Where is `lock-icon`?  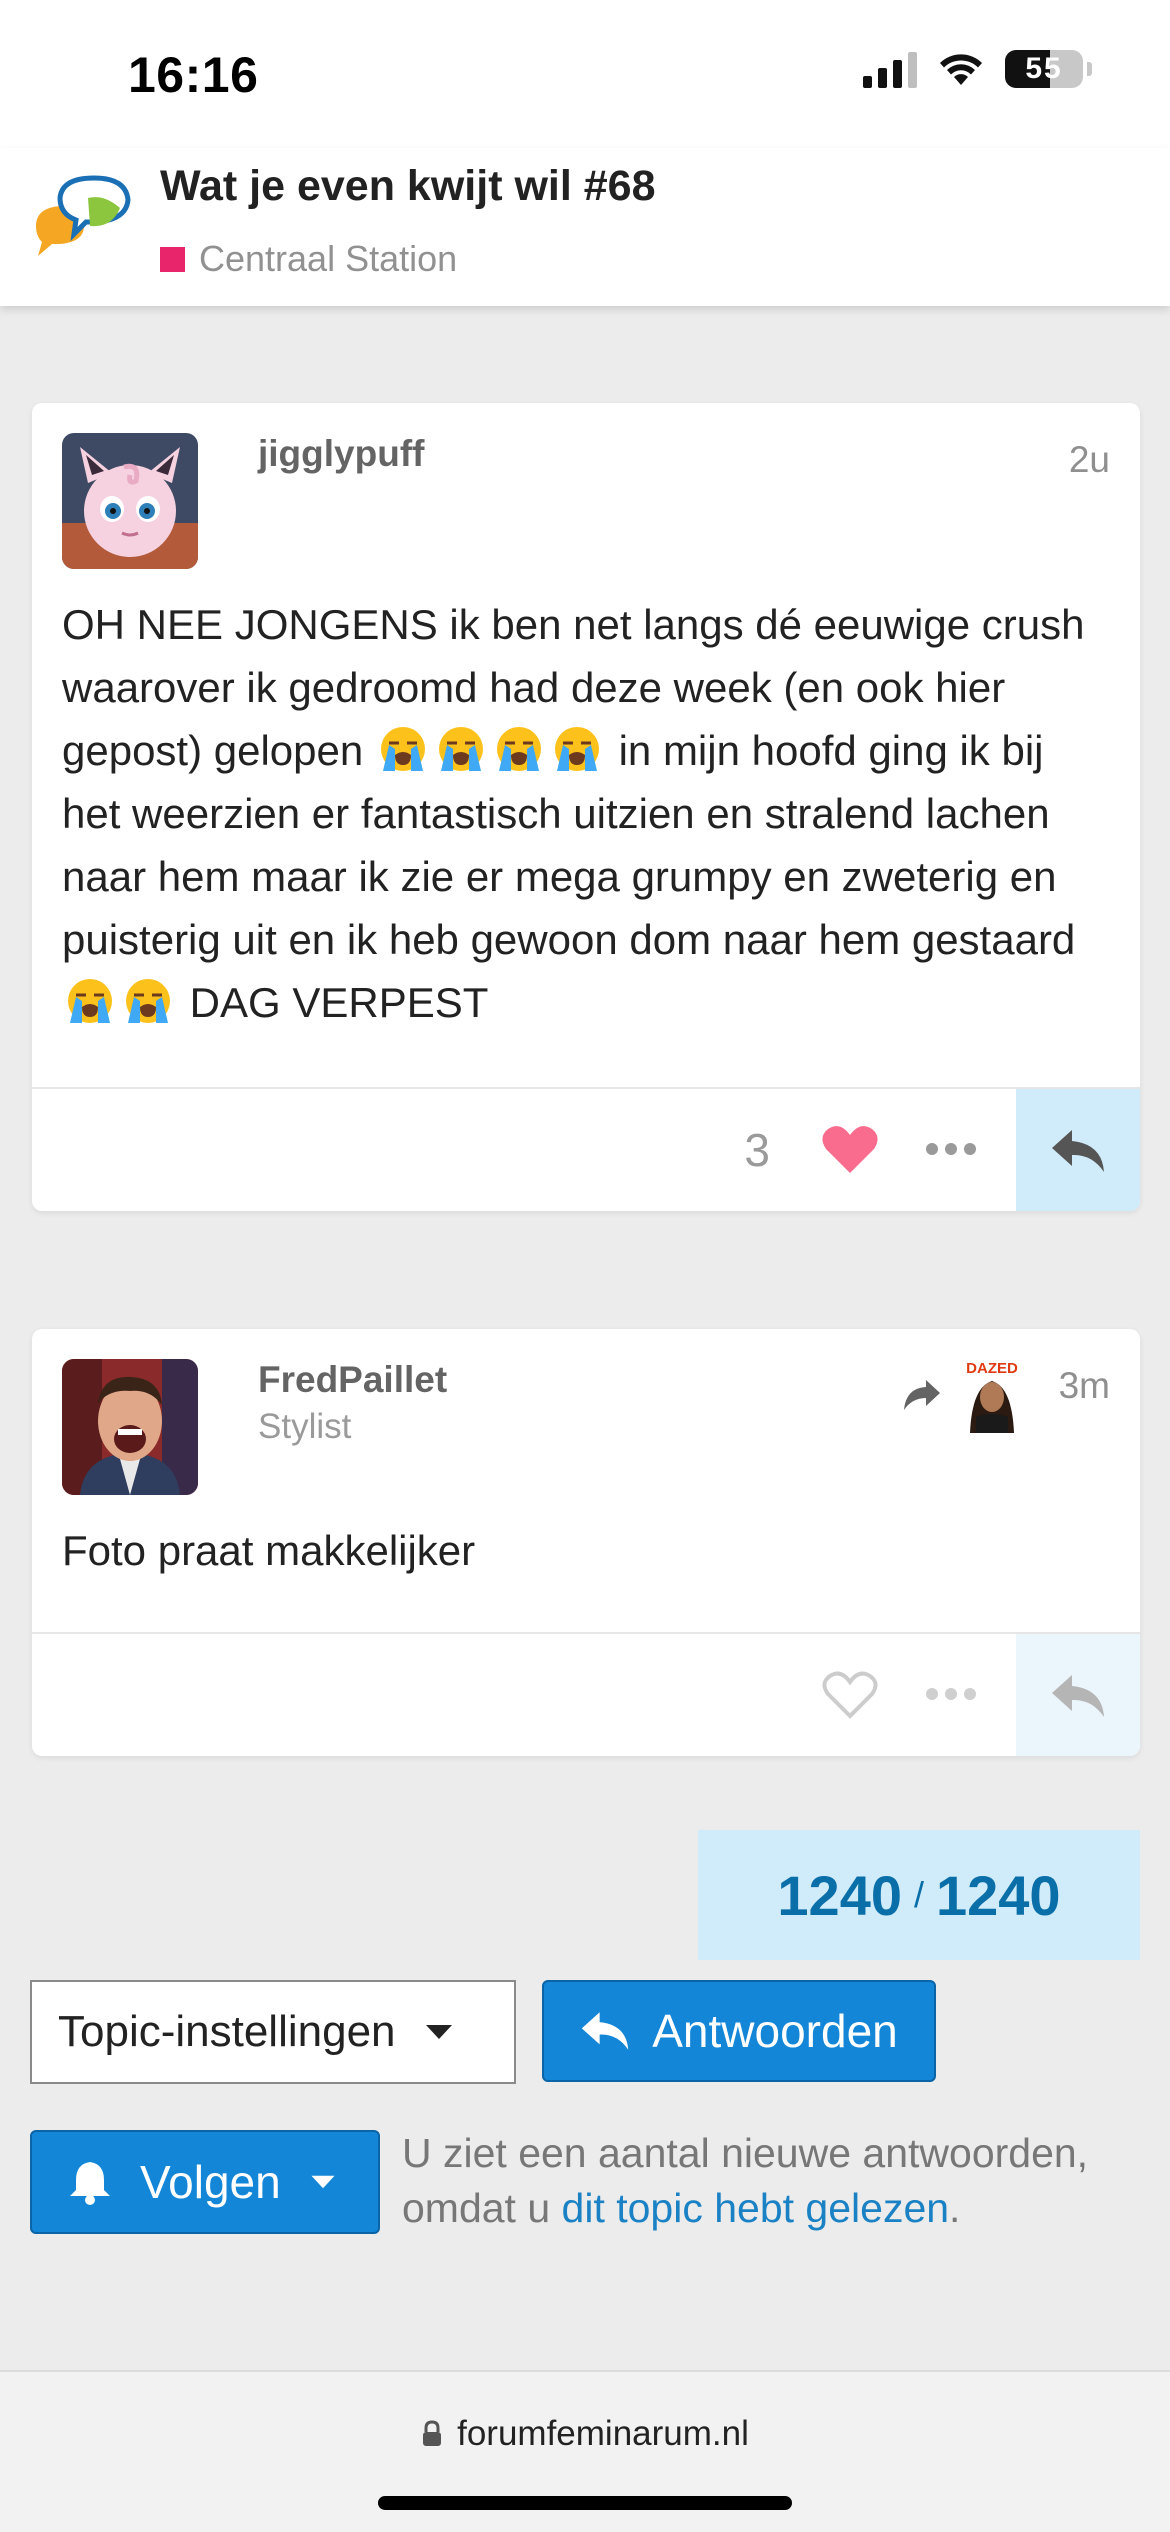
lock-icon is located at coordinates (432, 2433).